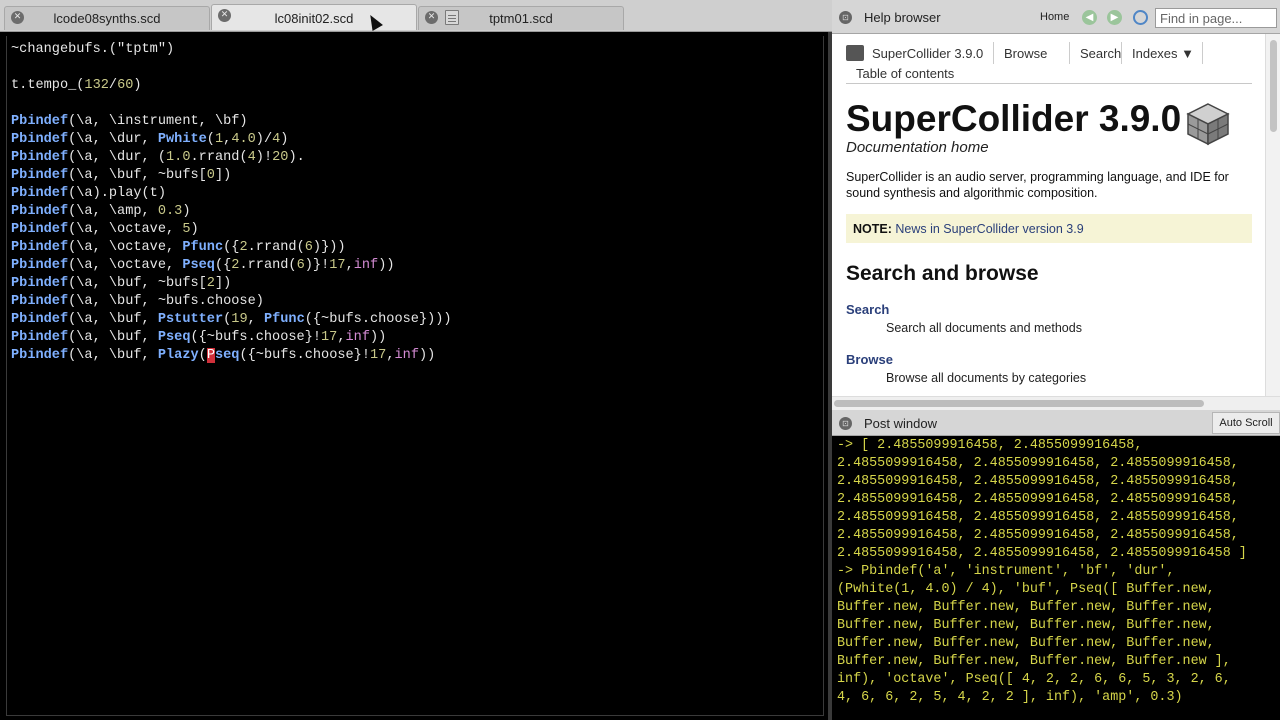 Image resolution: width=1280 pixels, height=720 pixels. Describe the element at coordinates (1140, 17) in the screenshot. I see `reload-icon` at that location.